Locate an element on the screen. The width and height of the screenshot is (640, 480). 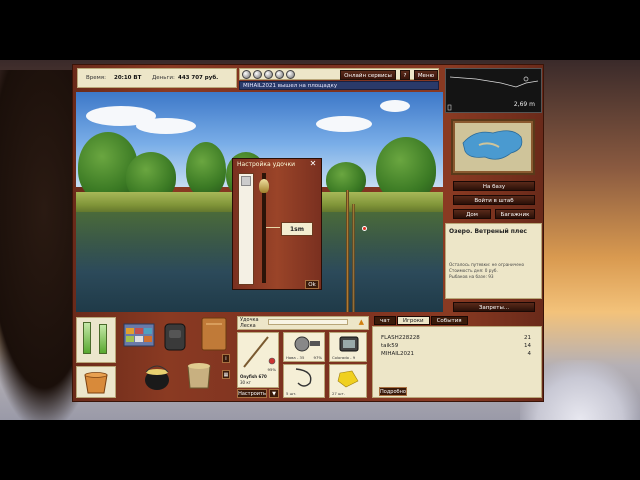
home-button: Дом is located at coordinates (472, 214).